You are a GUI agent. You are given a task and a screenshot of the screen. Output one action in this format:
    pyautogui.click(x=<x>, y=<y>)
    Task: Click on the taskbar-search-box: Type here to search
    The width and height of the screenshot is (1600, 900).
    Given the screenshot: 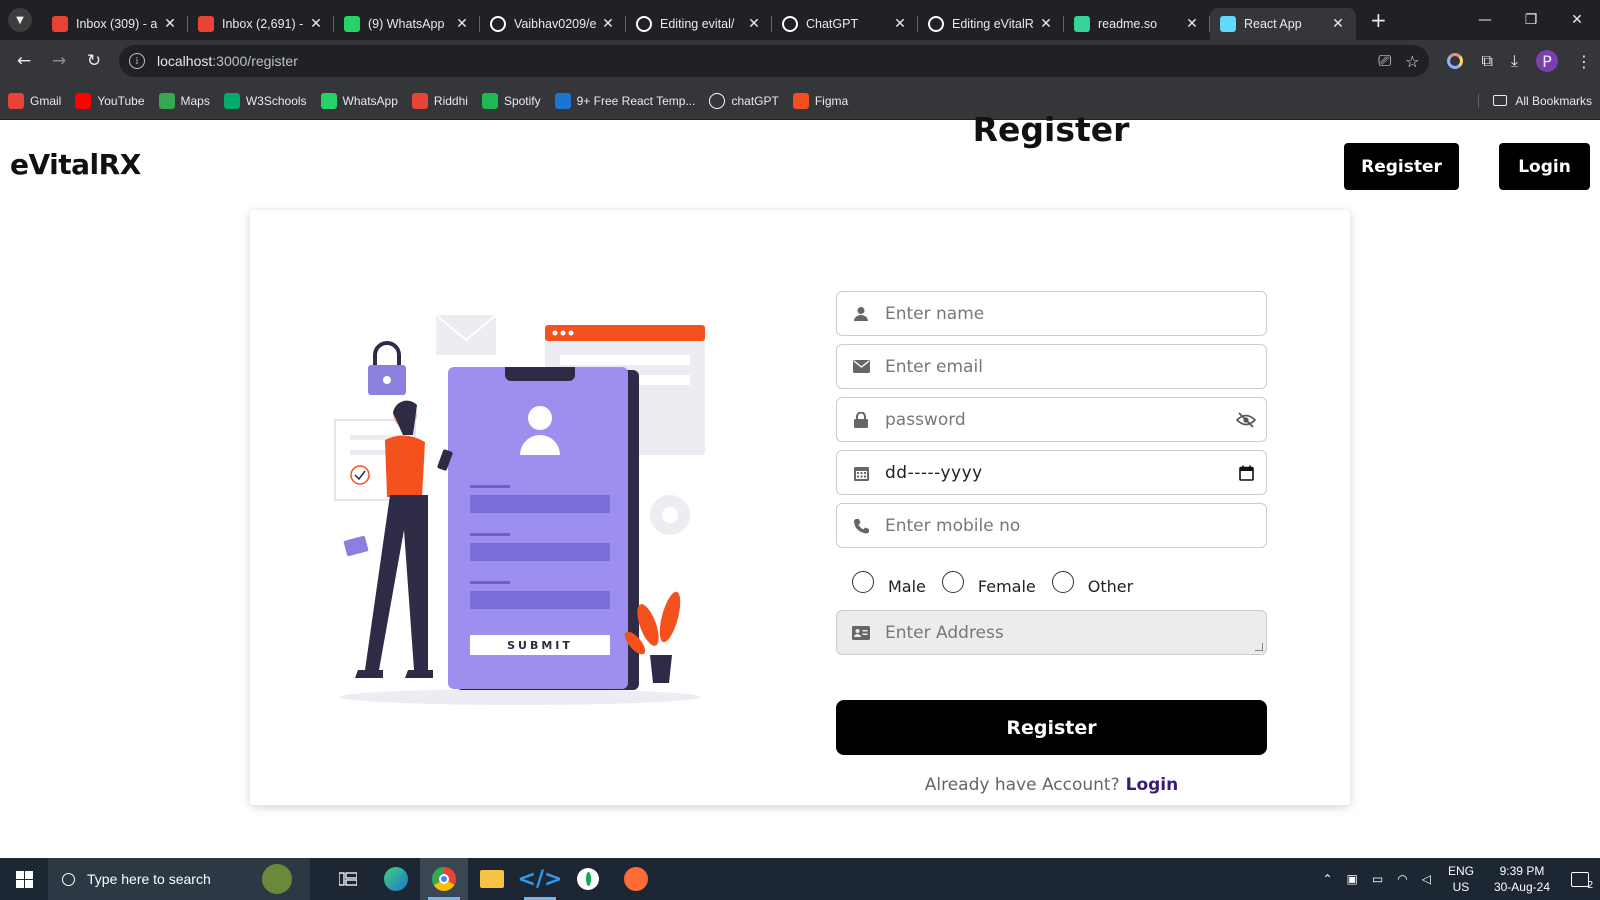 What is the action you would take?
    pyautogui.click(x=179, y=879)
    